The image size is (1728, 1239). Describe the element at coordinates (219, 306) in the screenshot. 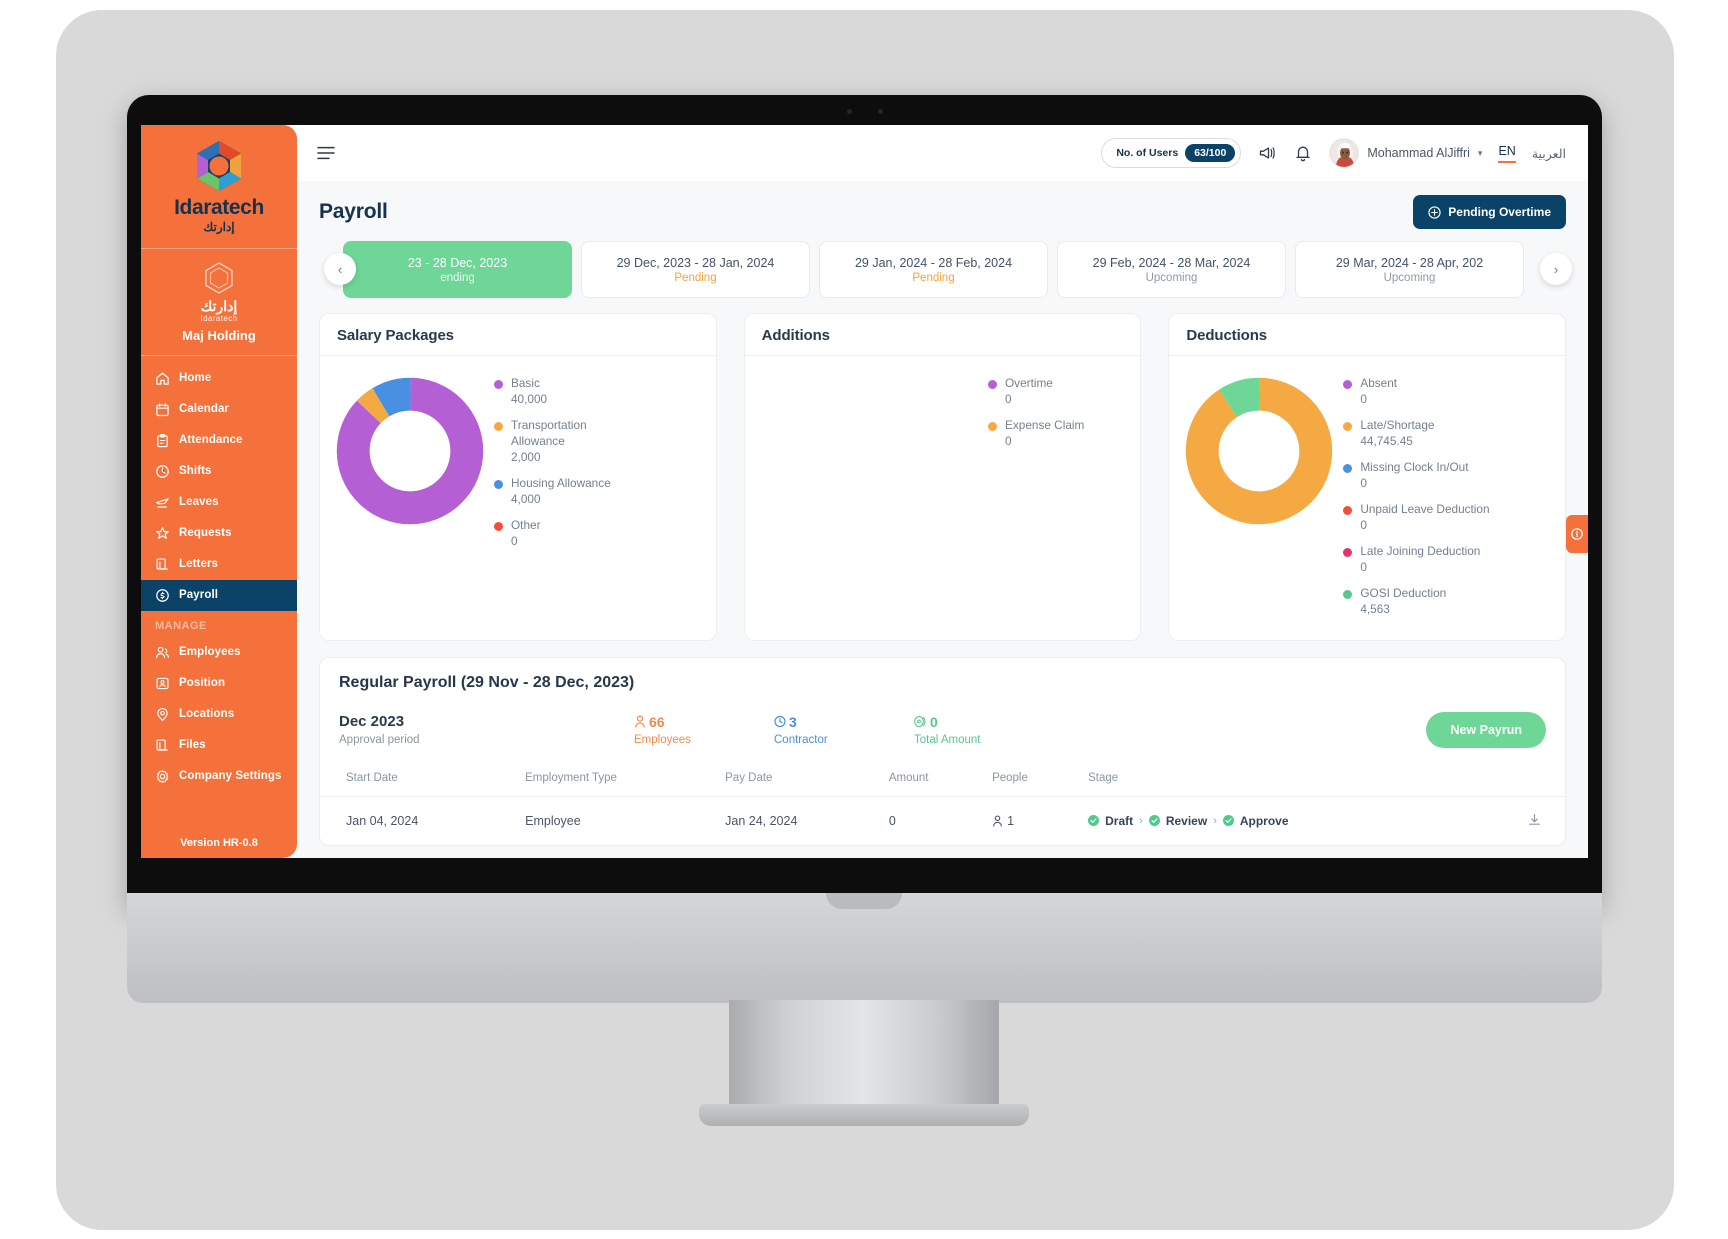

I see `organization-arabic: إدارتك` at that location.